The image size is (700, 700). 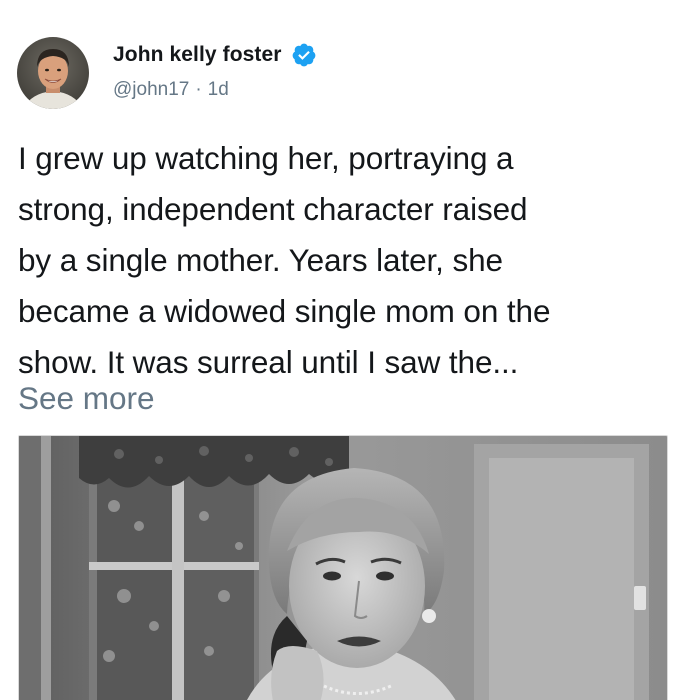 I want to click on author-display-name: John kelly foster, so click(x=197, y=55).